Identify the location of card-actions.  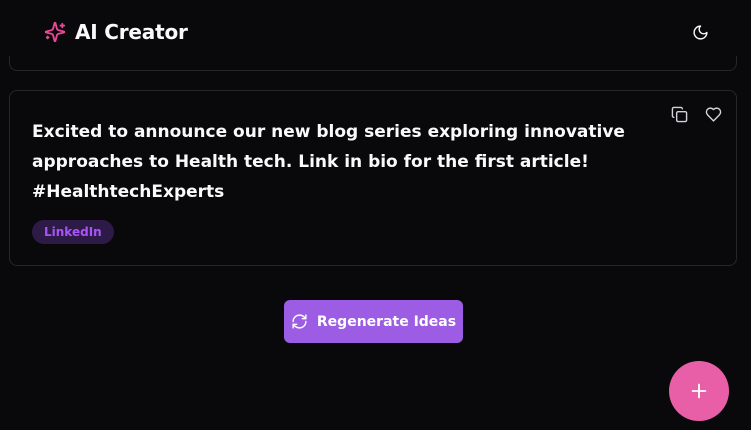
(696, 114).